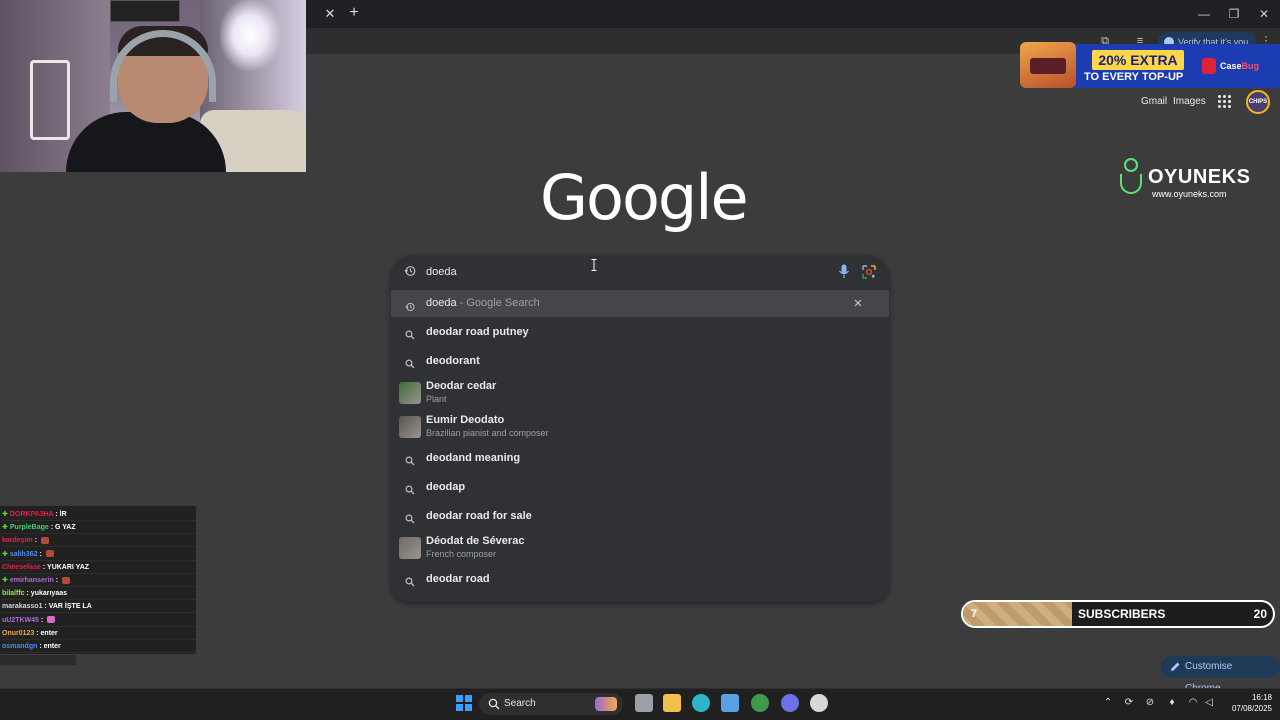 The image size is (1280, 720). Describe the element at coordinates (790, 703) in the screenshot. I see `taskbar-discord-icon` at that location.